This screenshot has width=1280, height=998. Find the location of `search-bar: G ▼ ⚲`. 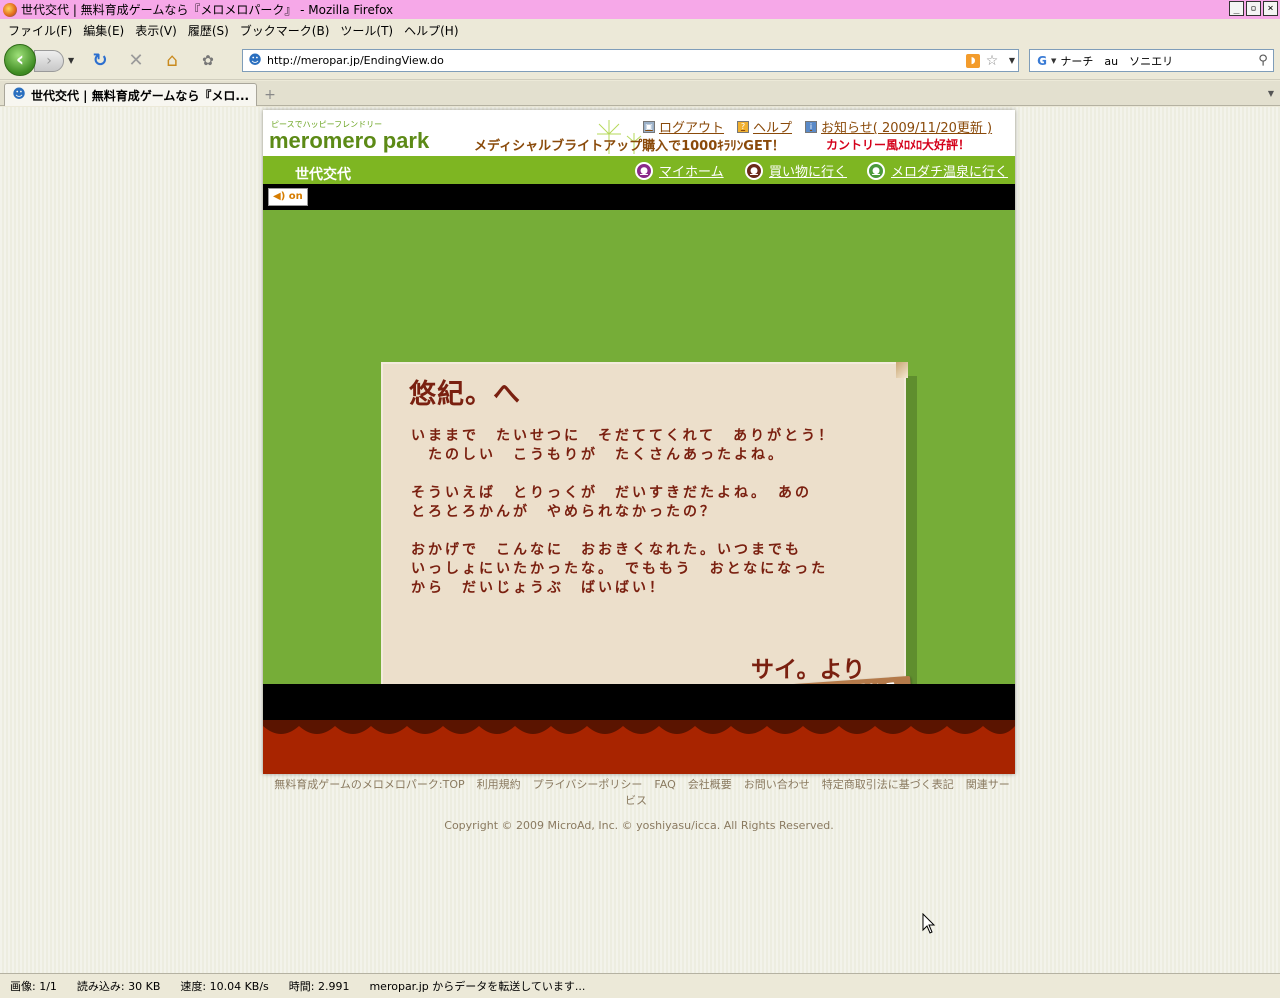

search-bar: G ▼ ⚲ is located at coordinates (1151, 60).